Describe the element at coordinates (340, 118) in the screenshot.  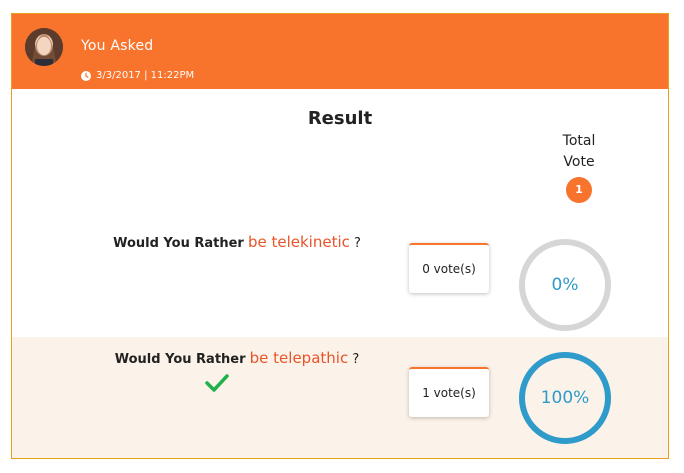
I see `result-title: Result` at that location.